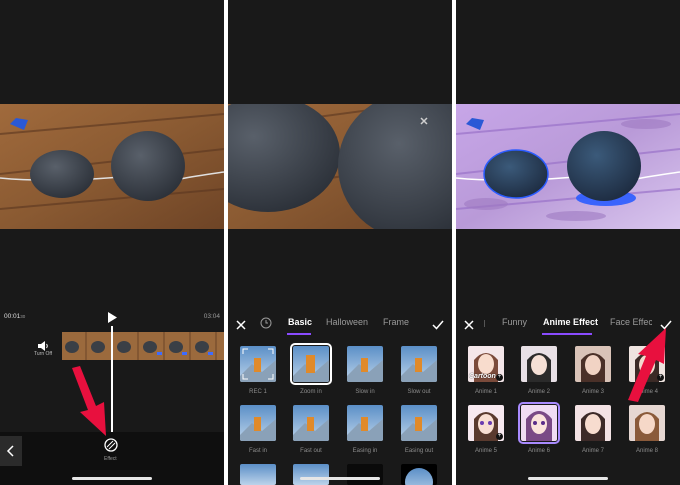  I want to click on video-timeline-strip, so click(143, 346).